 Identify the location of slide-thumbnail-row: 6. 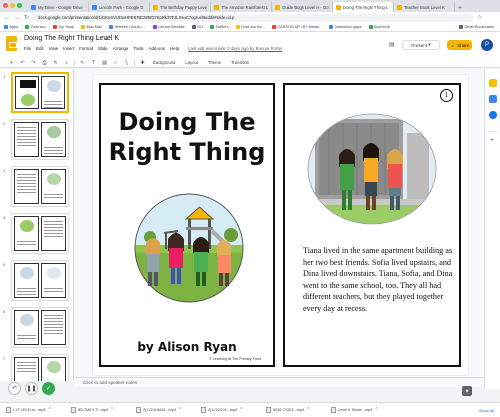
(36, 329).